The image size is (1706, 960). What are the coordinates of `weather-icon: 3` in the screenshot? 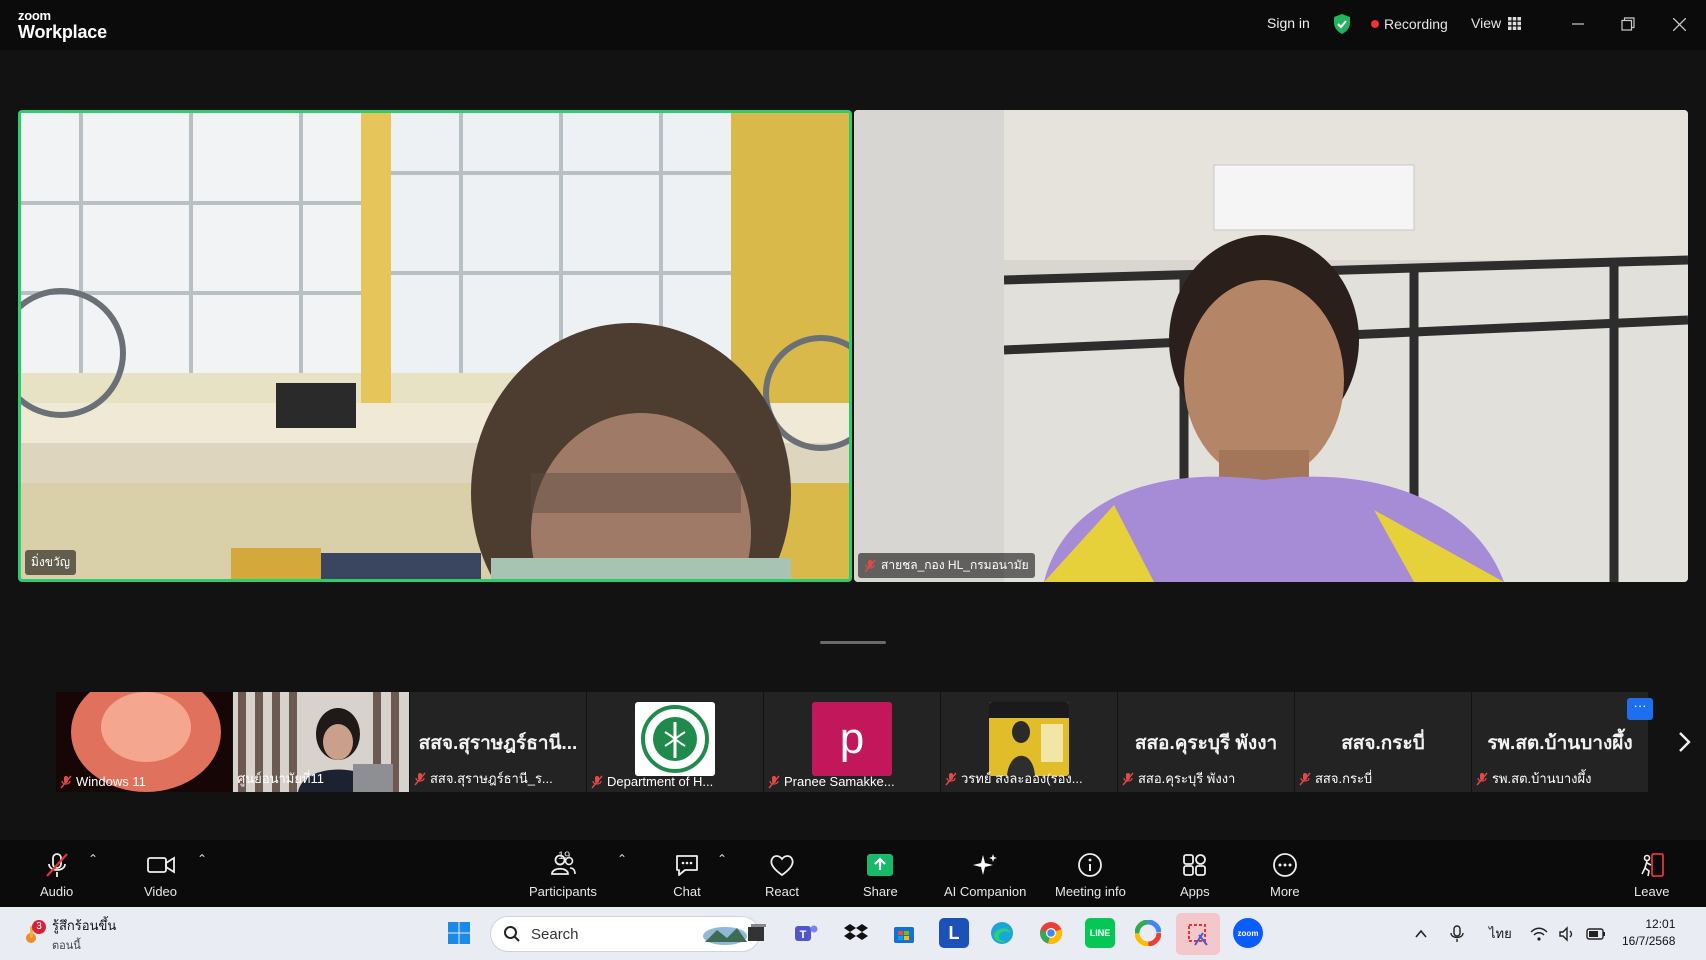 It's located at (34, 932).